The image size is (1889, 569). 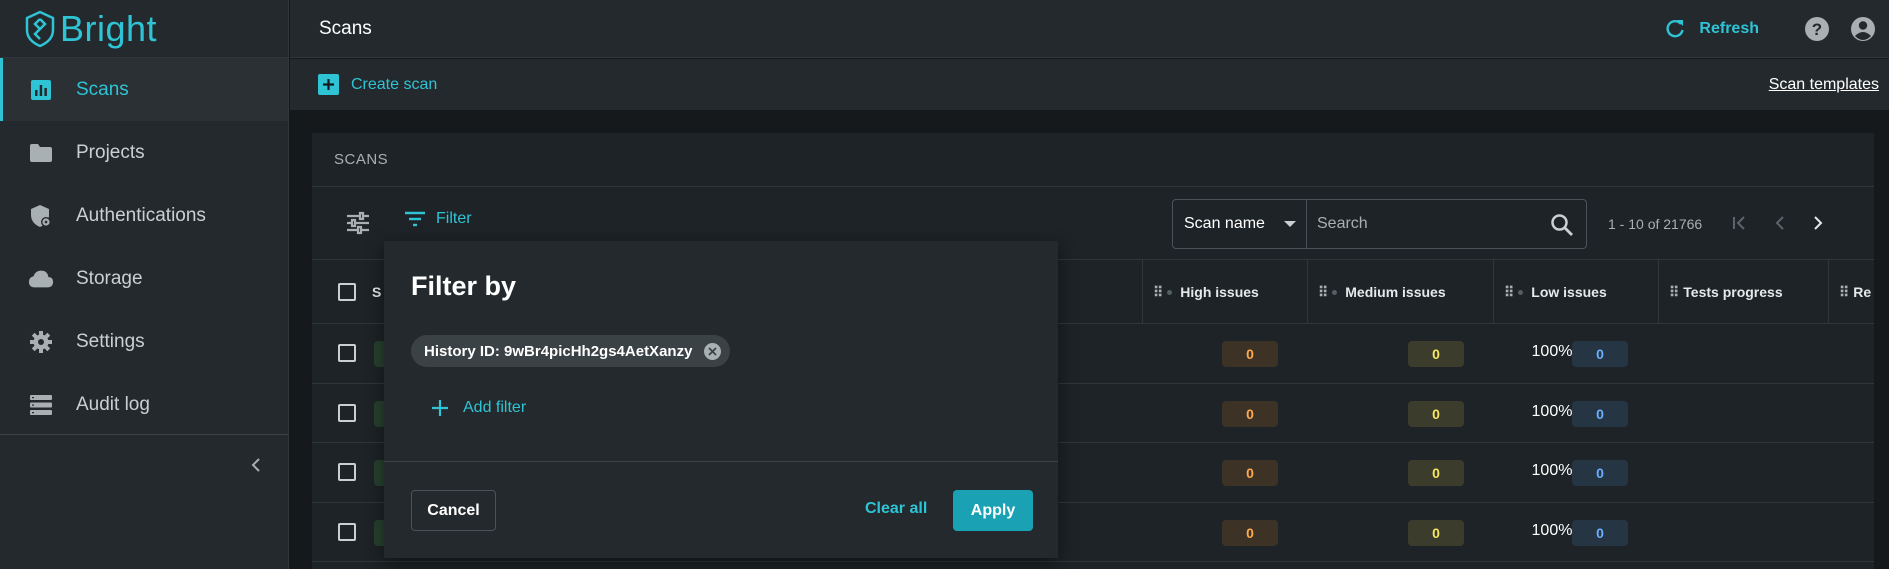 I want to click on filter-label: Filter, so click(x=454, y=218).